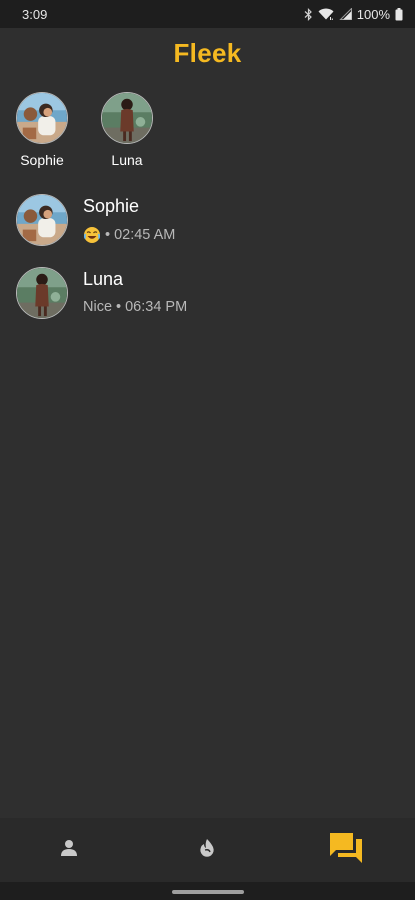 This screenshot has height=900, width=415. Describe the element at coordinates (145, 235) in the screenshot. I see `message-time: 02:45 AM` at that location.